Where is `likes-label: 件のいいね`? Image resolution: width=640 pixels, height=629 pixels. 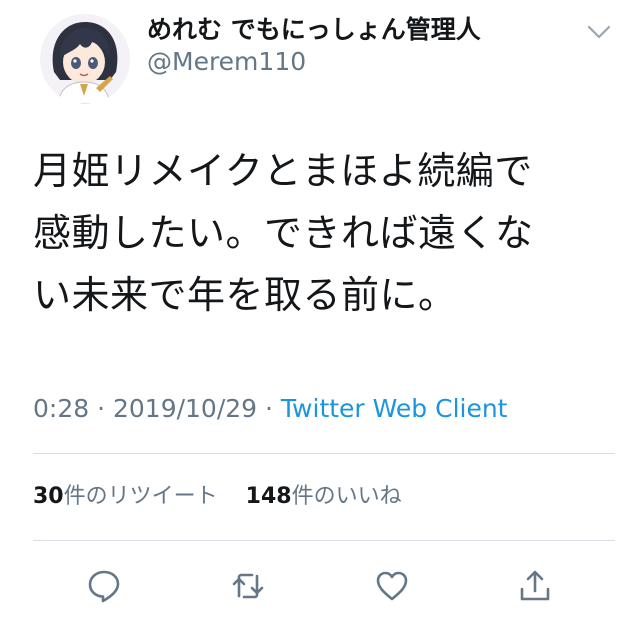 likes-label: 件のいいね is located at coordinates (346, 496).